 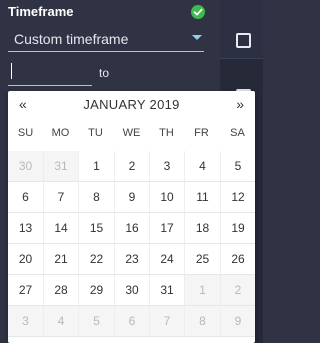 I want to click on check-circle-icon, so click(x=198, y=12).